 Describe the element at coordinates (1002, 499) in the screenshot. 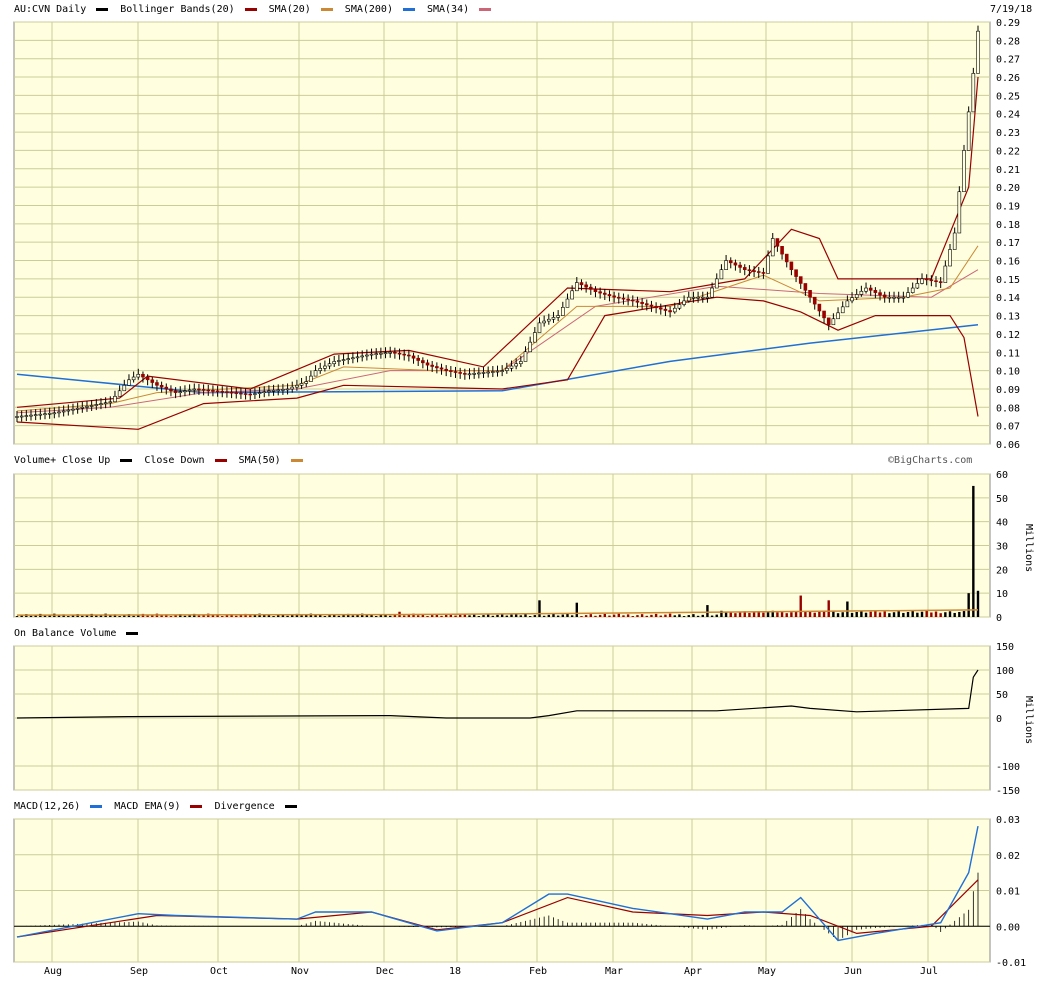

I see `y-tick-label: 50` at that location.